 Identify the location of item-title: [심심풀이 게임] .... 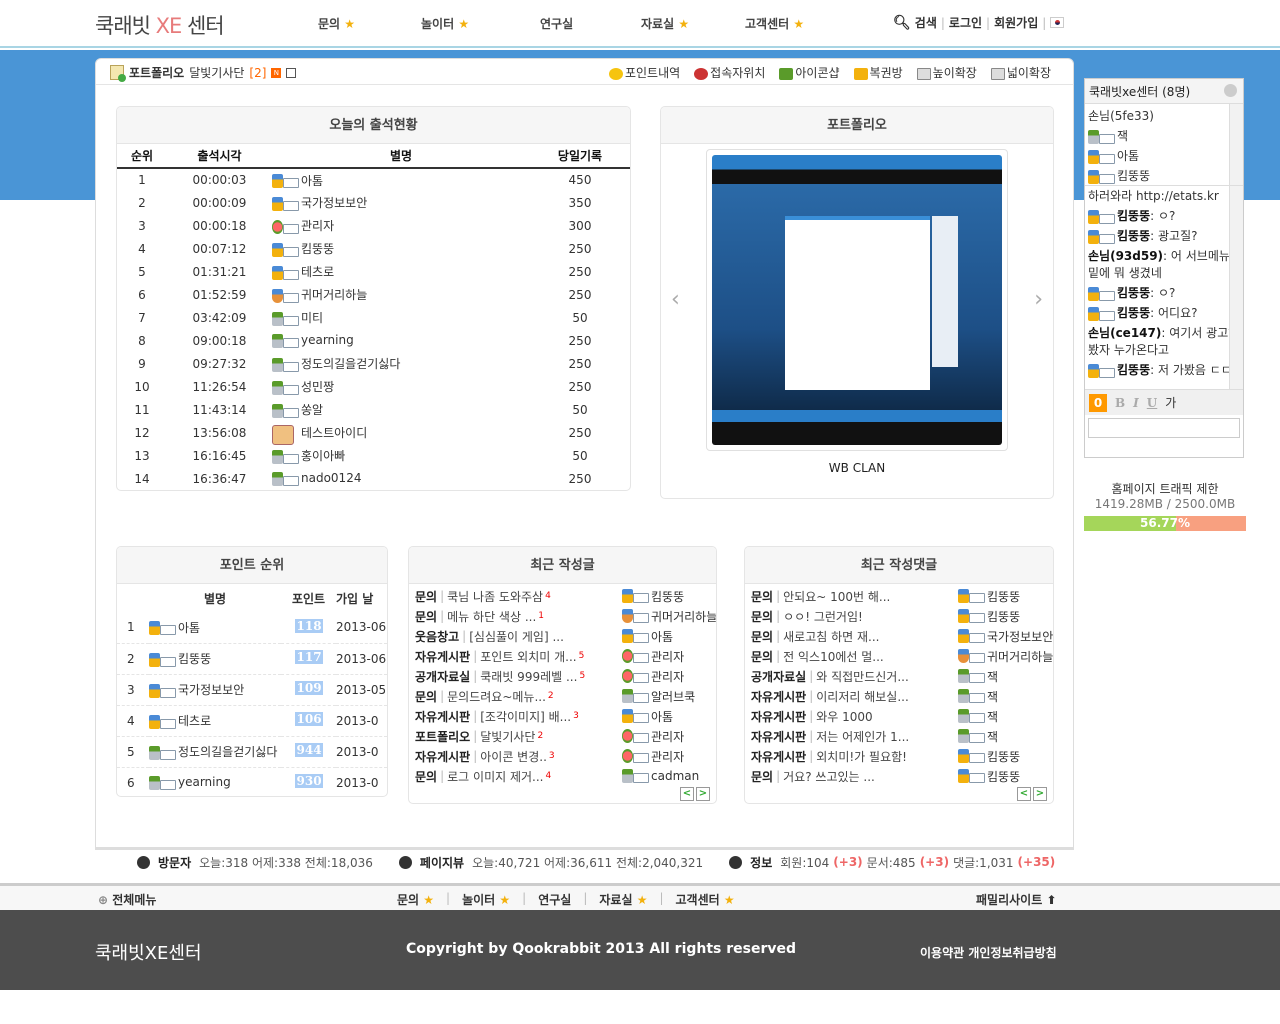
(516, 636).